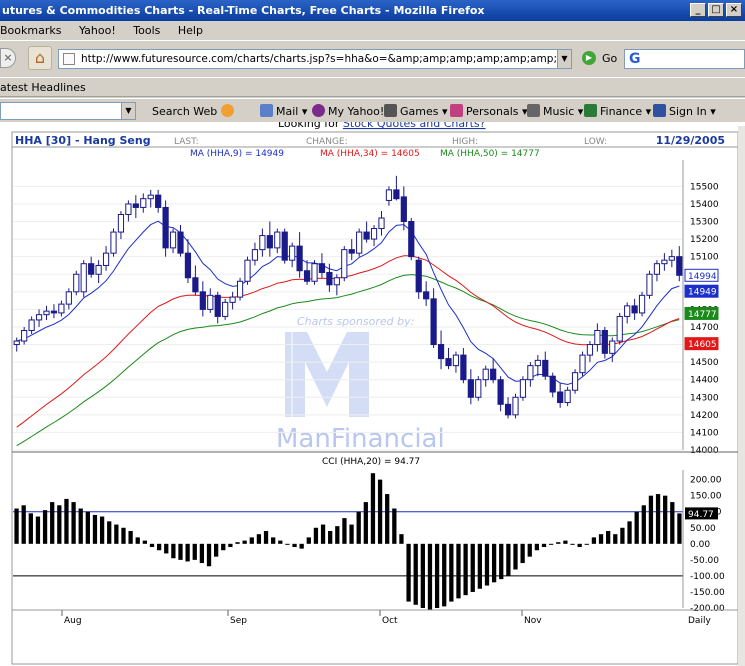 Image resolution: width=745 pixels, height=666 pixels. What do you see at coordinates (489, 111) in the screenshot?
I see `personals-button: Personals ▾` at bounding box center [489, 111].